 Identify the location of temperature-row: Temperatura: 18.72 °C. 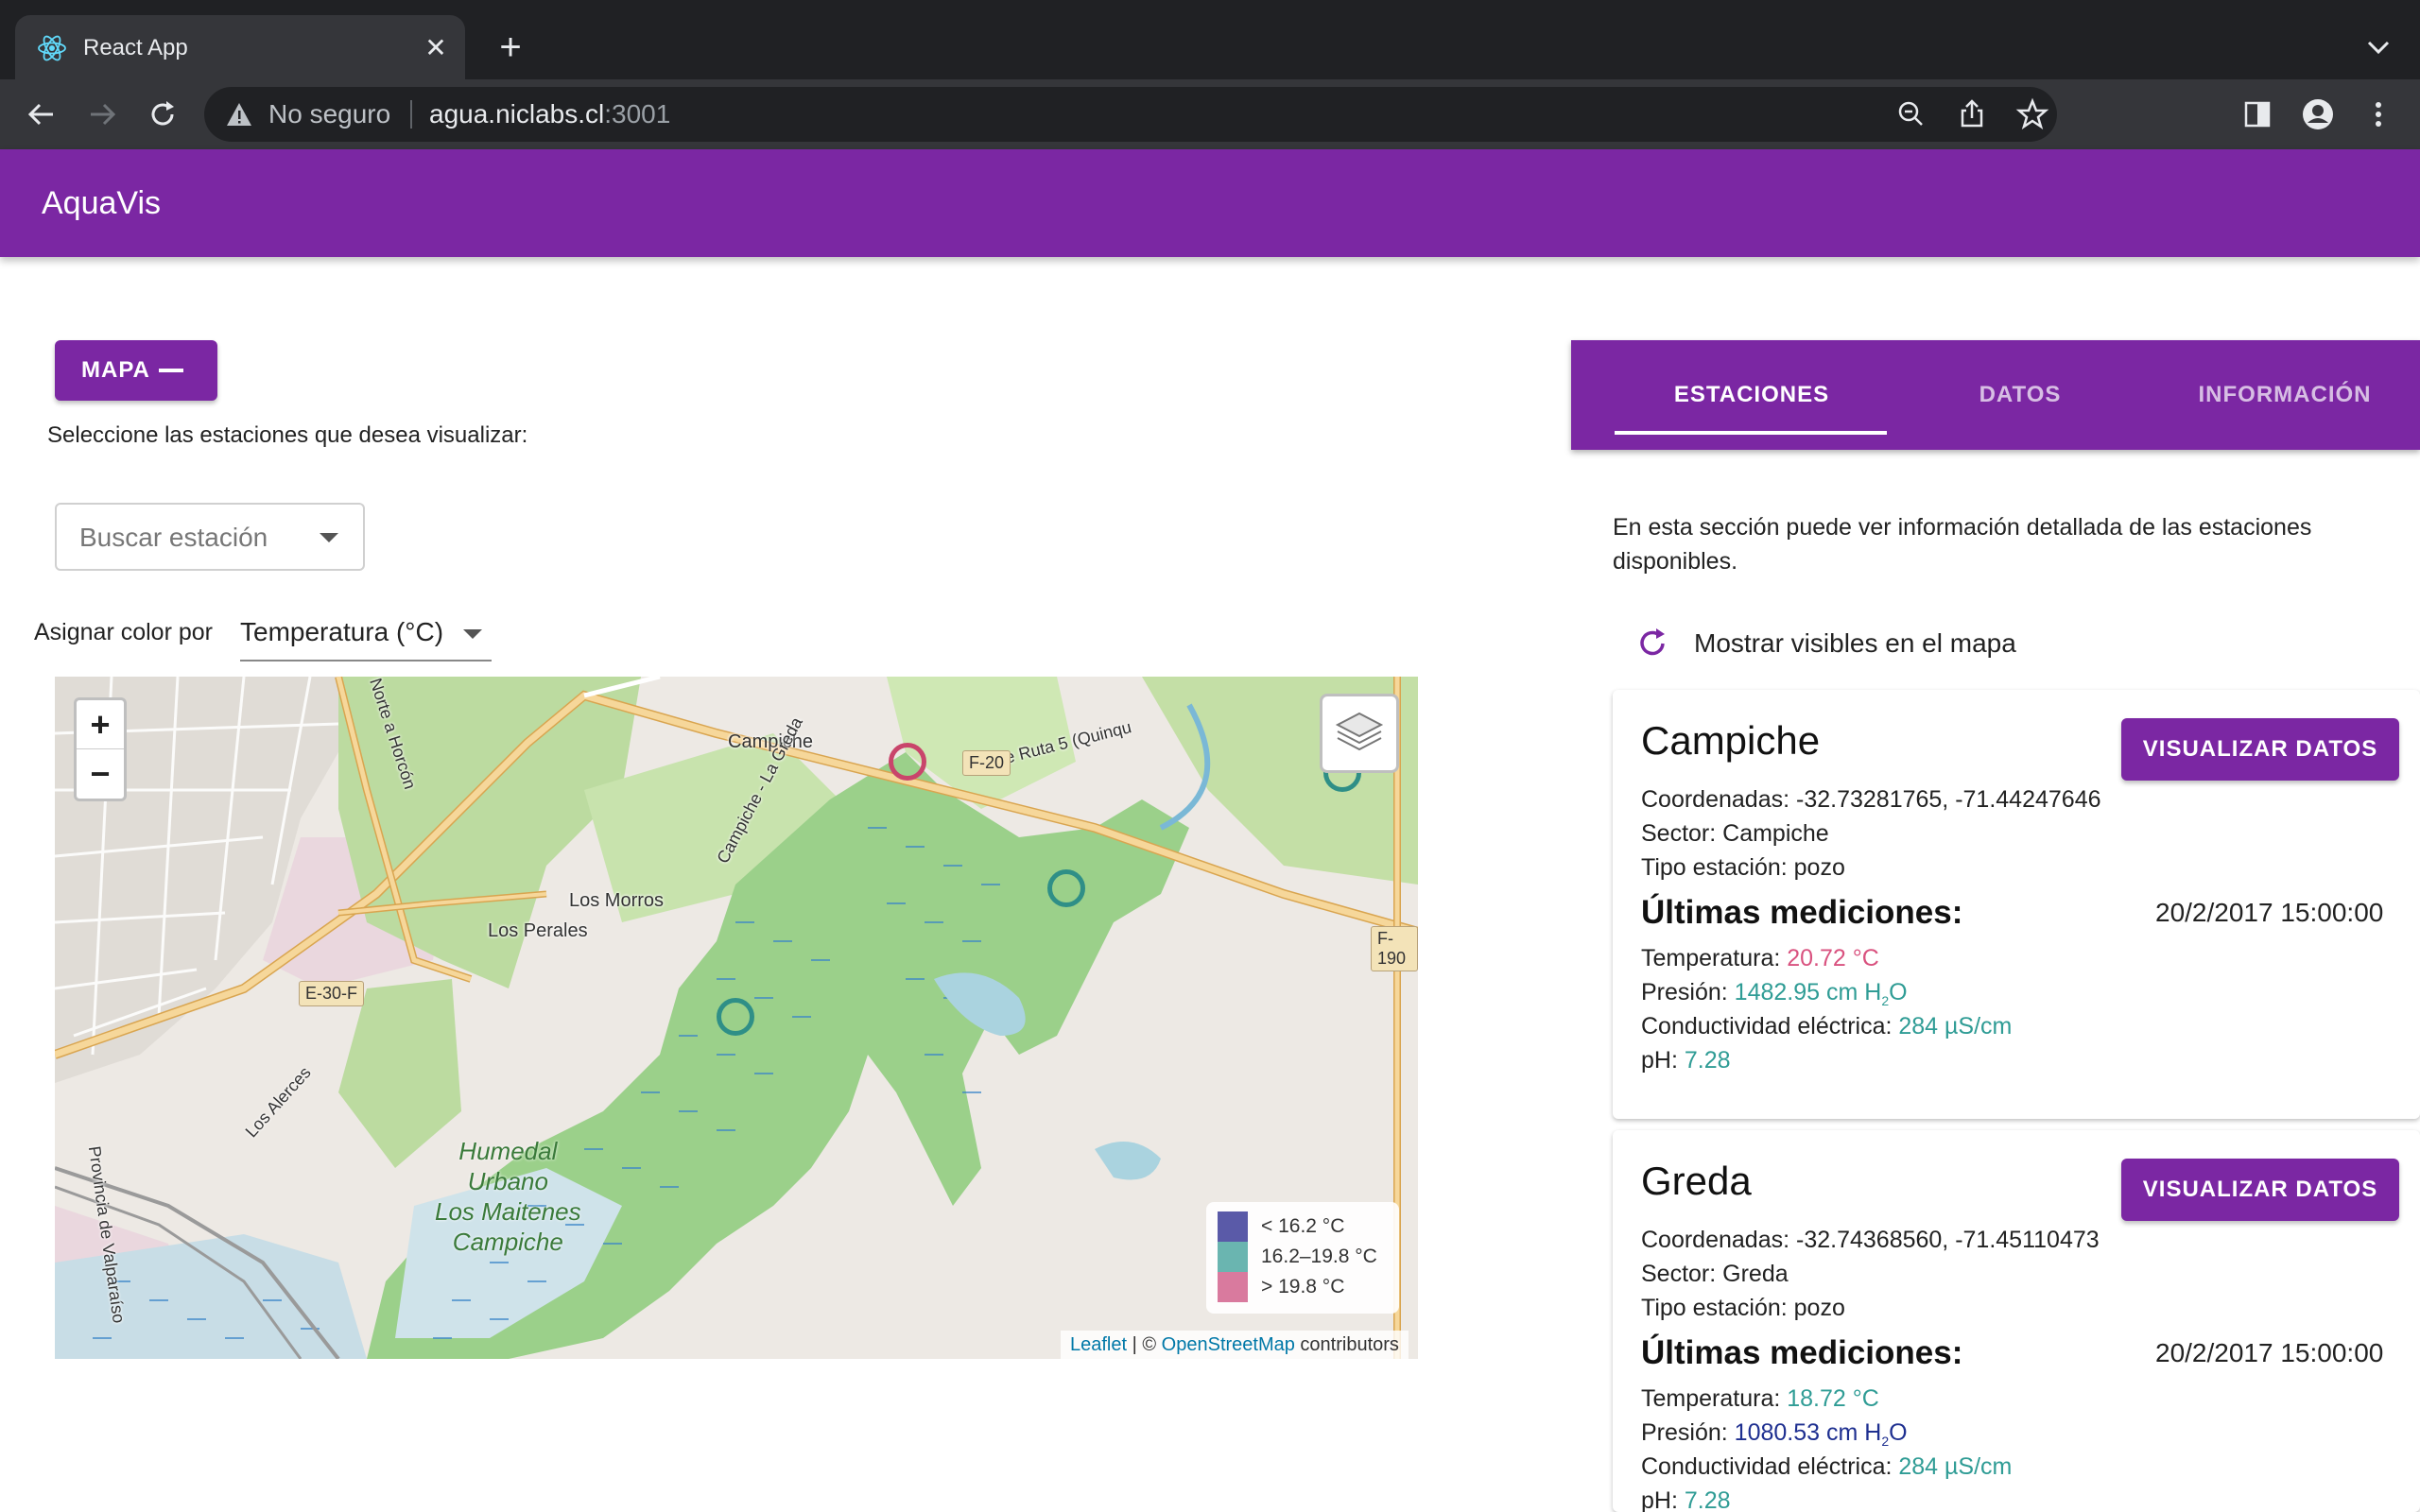
(1760, 1399).